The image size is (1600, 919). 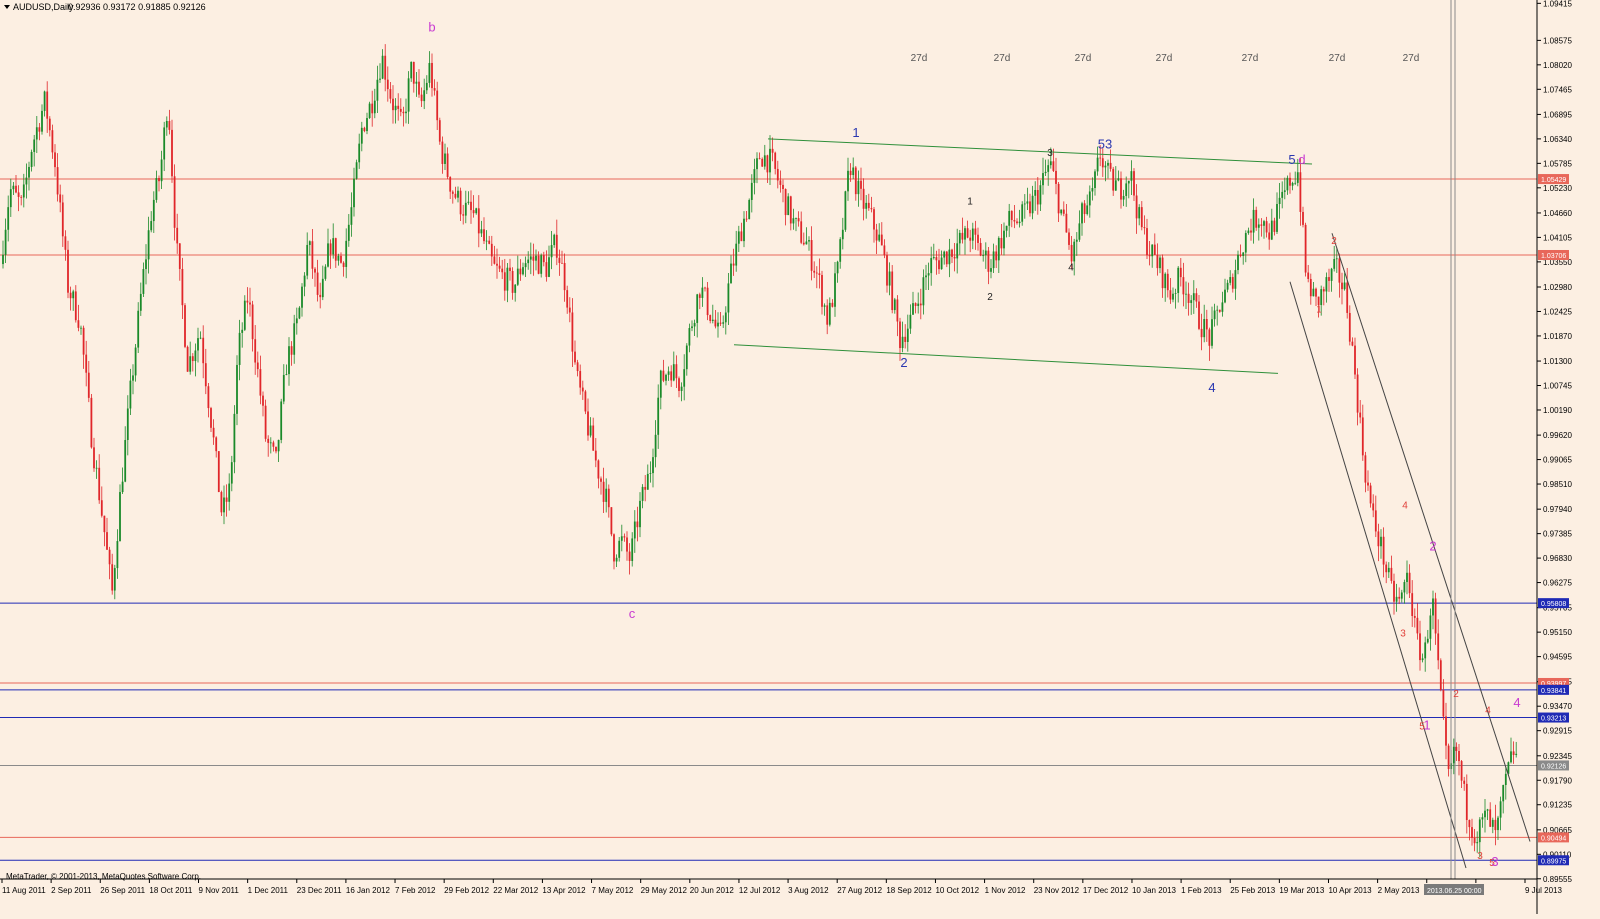 I want to click on cycle-label: 27d, so click(x=1411, y=58).